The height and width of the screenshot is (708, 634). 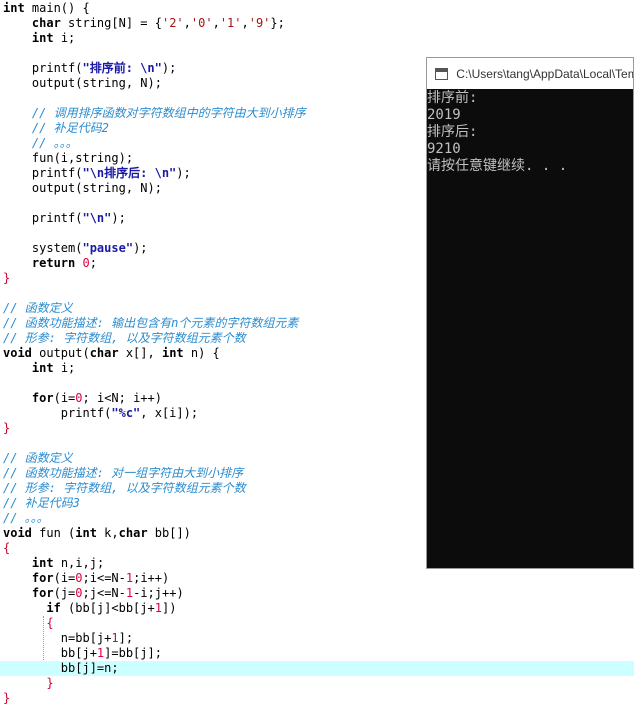 I want to click on code-token: '9', so click(x=259, y=23).